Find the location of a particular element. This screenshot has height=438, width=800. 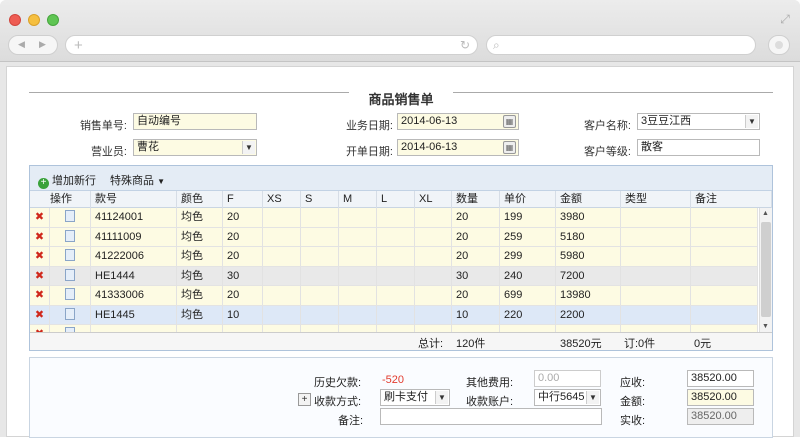

reload-icon: ↻ is located at coordinates (465, 45).